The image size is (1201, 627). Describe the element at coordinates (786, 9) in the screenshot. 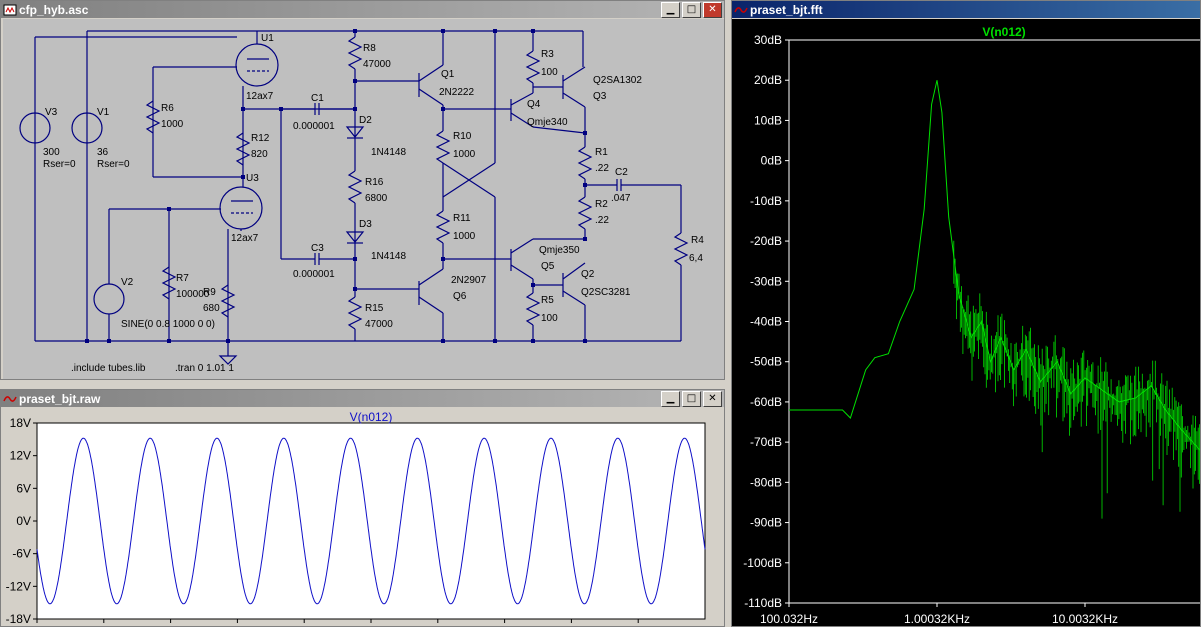

I see `fft-title: praset_bjt.fft` at that location.